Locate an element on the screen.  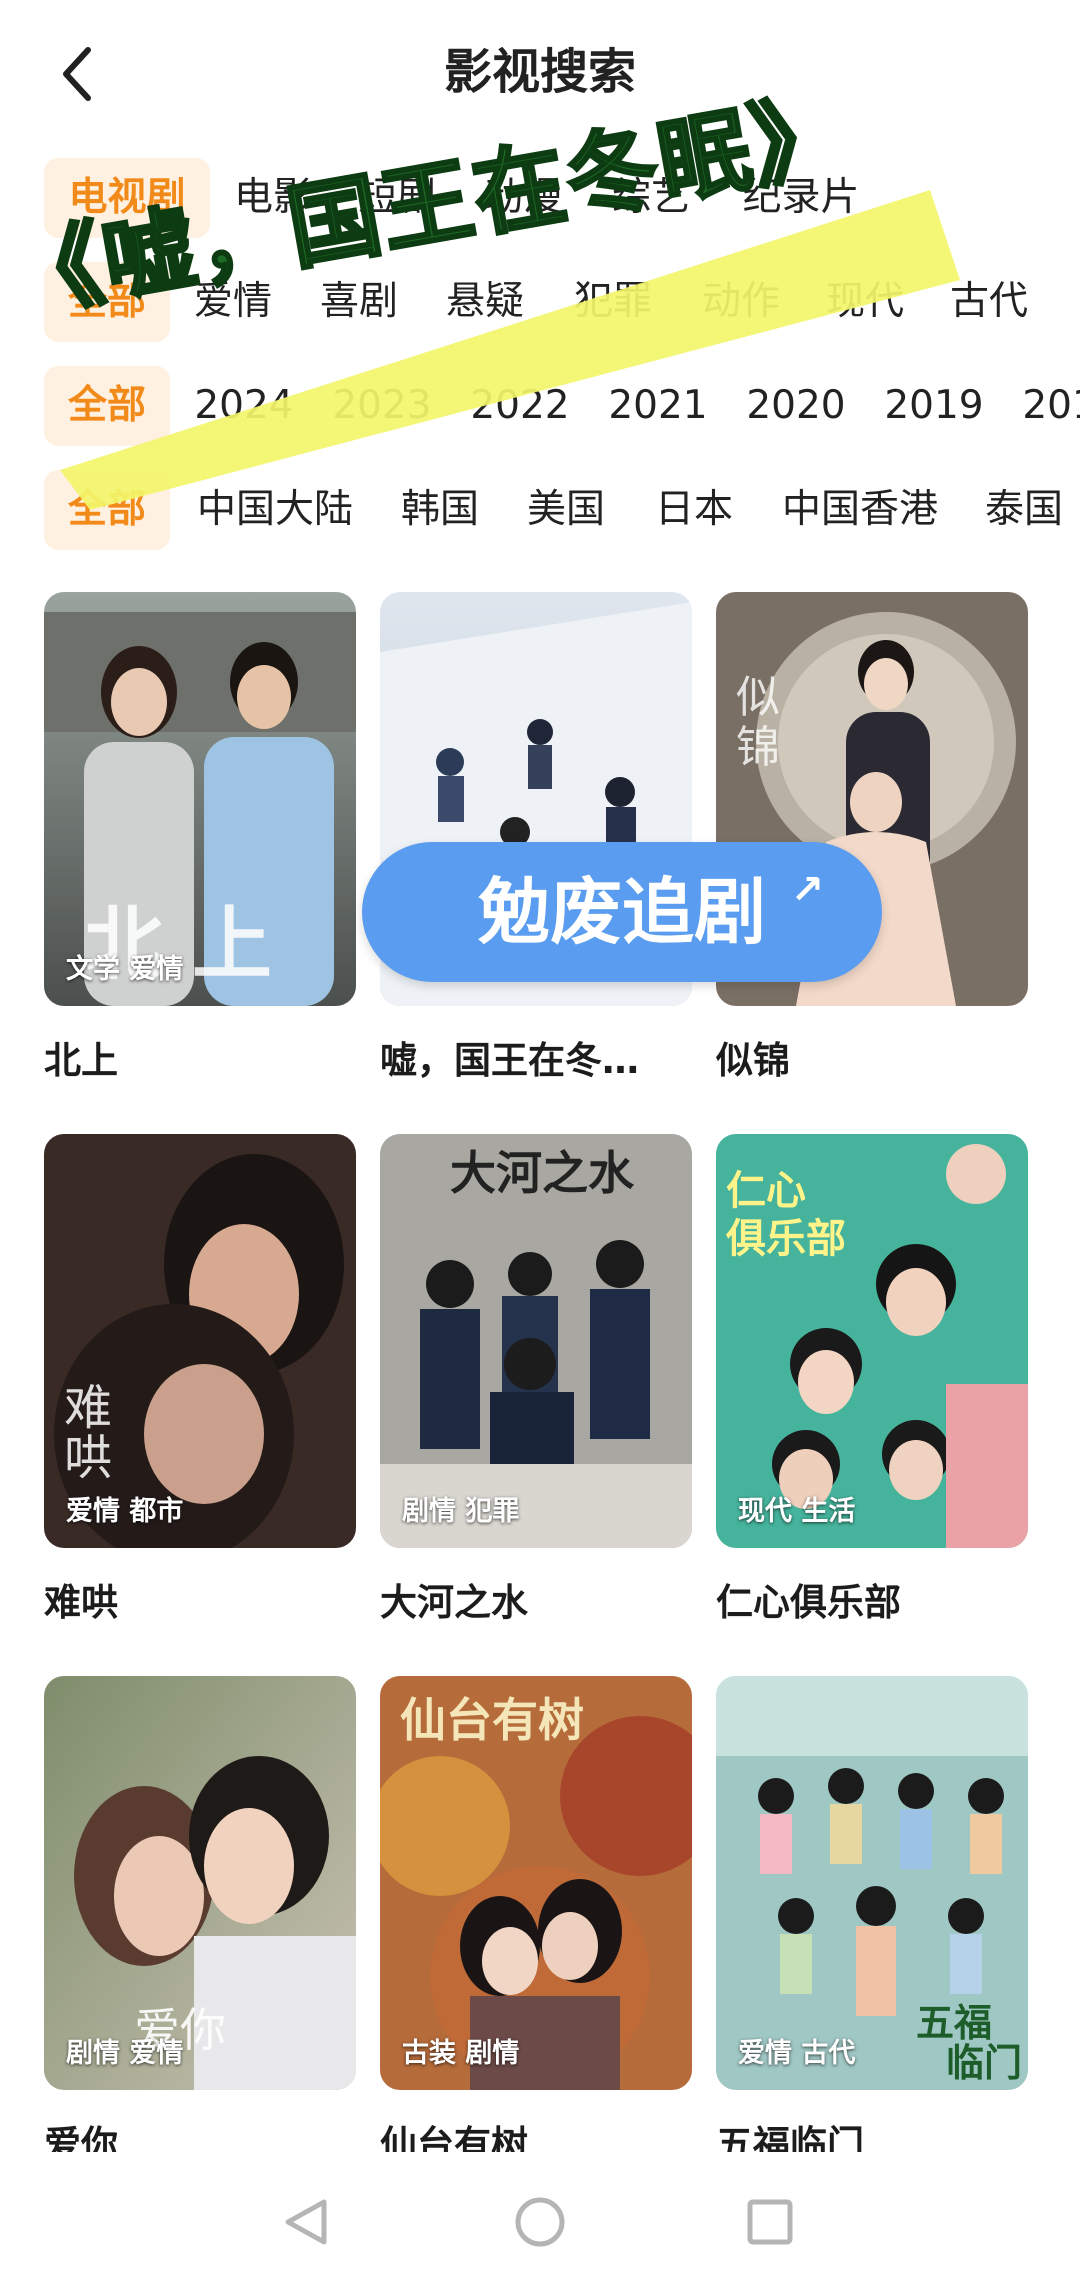
poster-image: 仙台有树 古装 剧情 is located at coordinates (536, 1883).